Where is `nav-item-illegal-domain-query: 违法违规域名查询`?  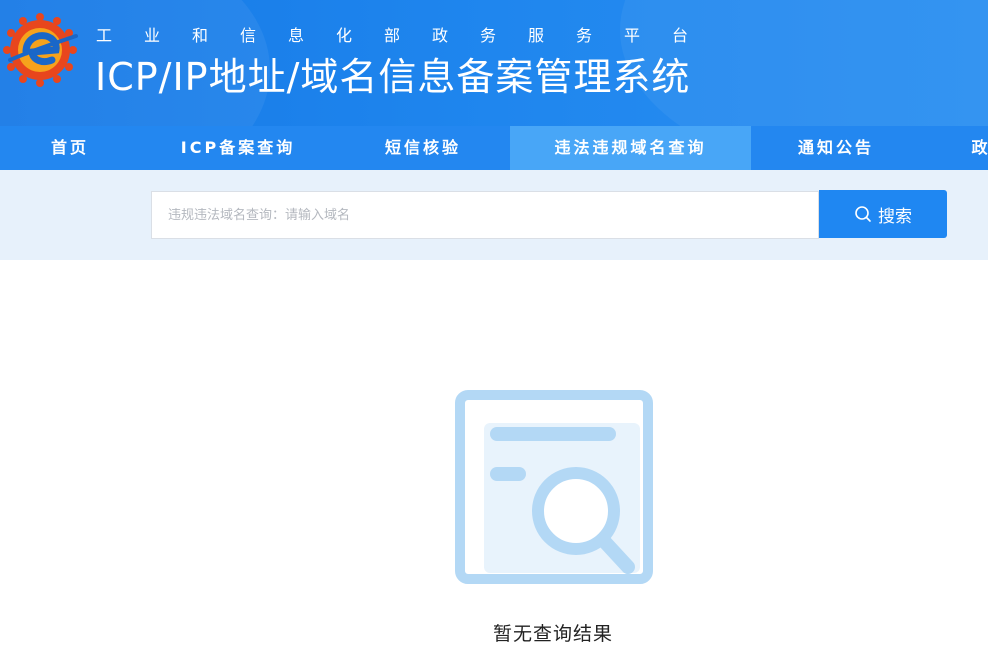
nav-item-illegal-domain-query: 违法违规域名查询 is located at coordinates (630, 148).